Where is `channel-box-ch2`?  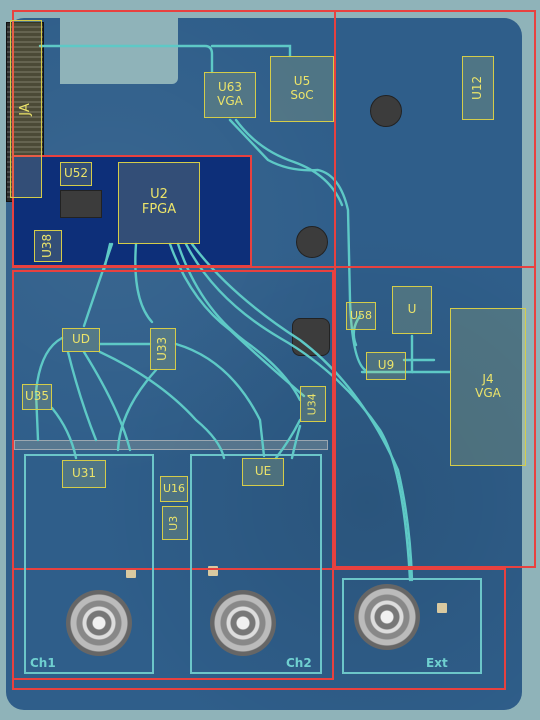
channel-box-ch2 is located at coordinates (256, 564).